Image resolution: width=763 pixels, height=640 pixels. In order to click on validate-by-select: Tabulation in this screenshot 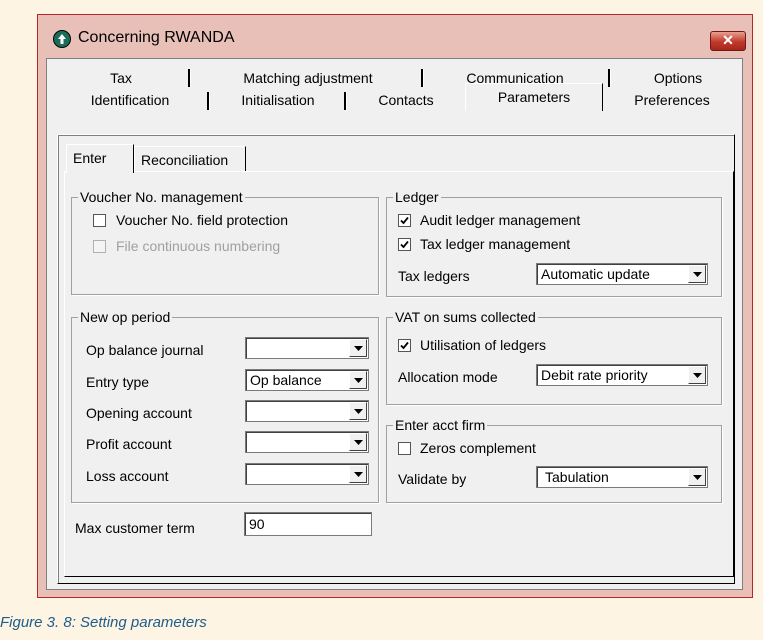, I will do `click(622, 477)`.